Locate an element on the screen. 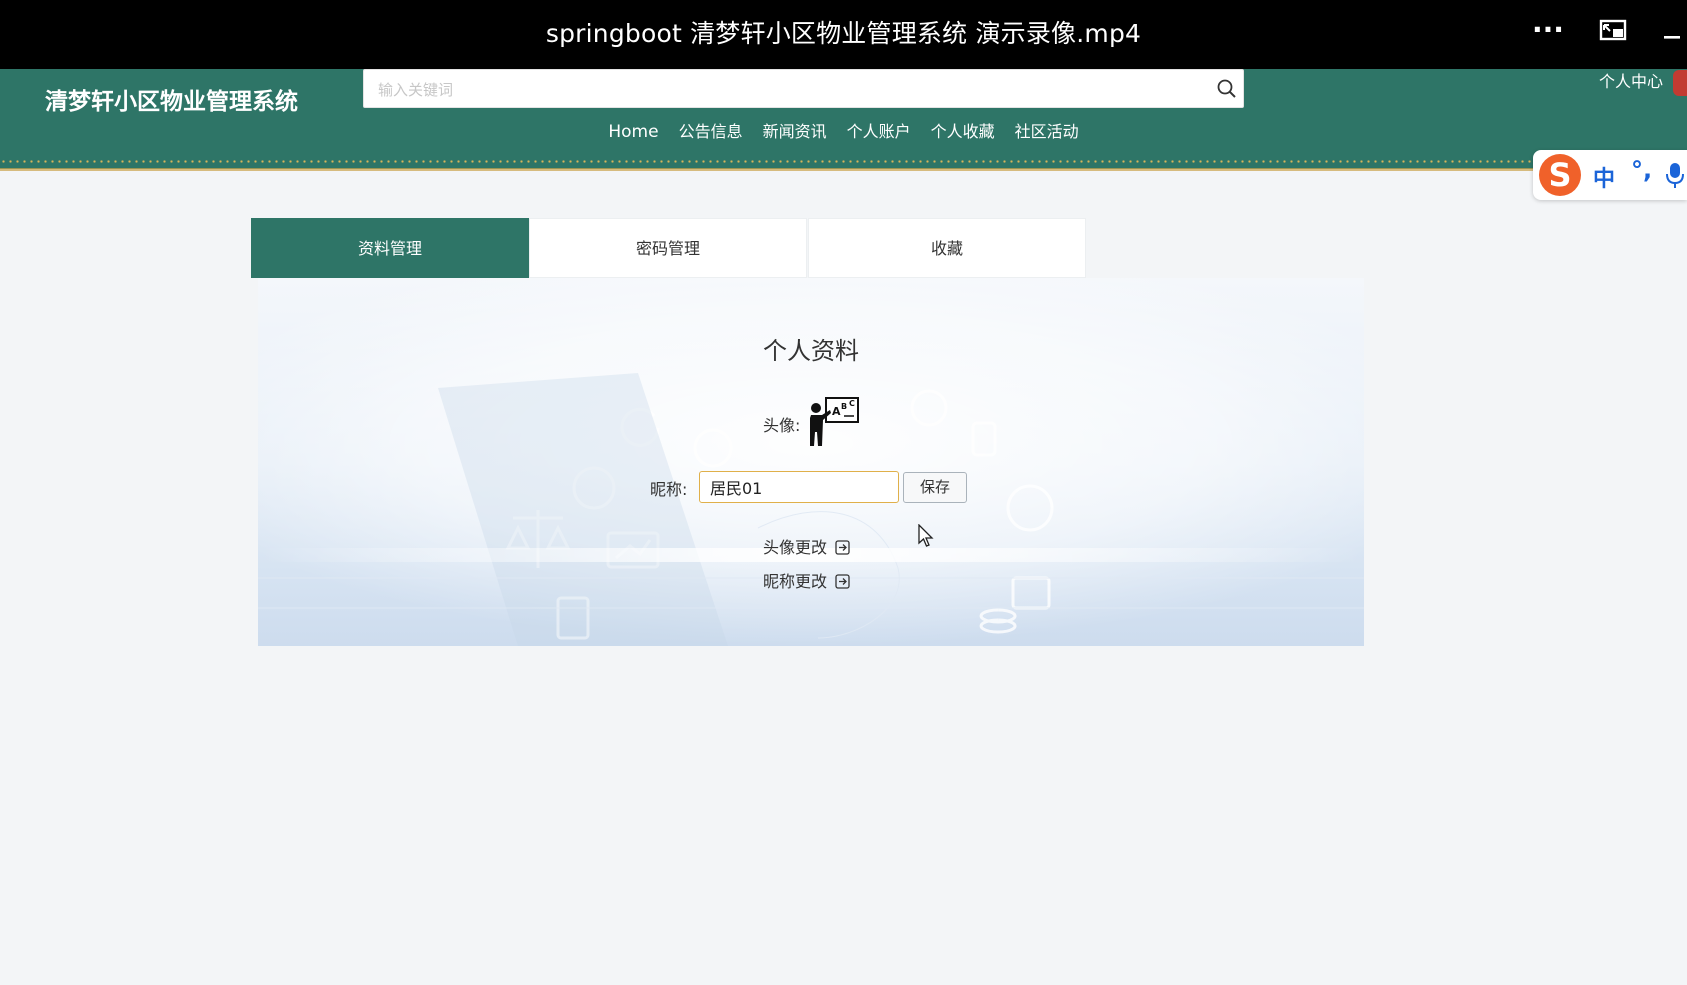 The height and width of the screenshot is (985, 1687). nav-news: 新闻资讯 is located at coordinates (795, 130).